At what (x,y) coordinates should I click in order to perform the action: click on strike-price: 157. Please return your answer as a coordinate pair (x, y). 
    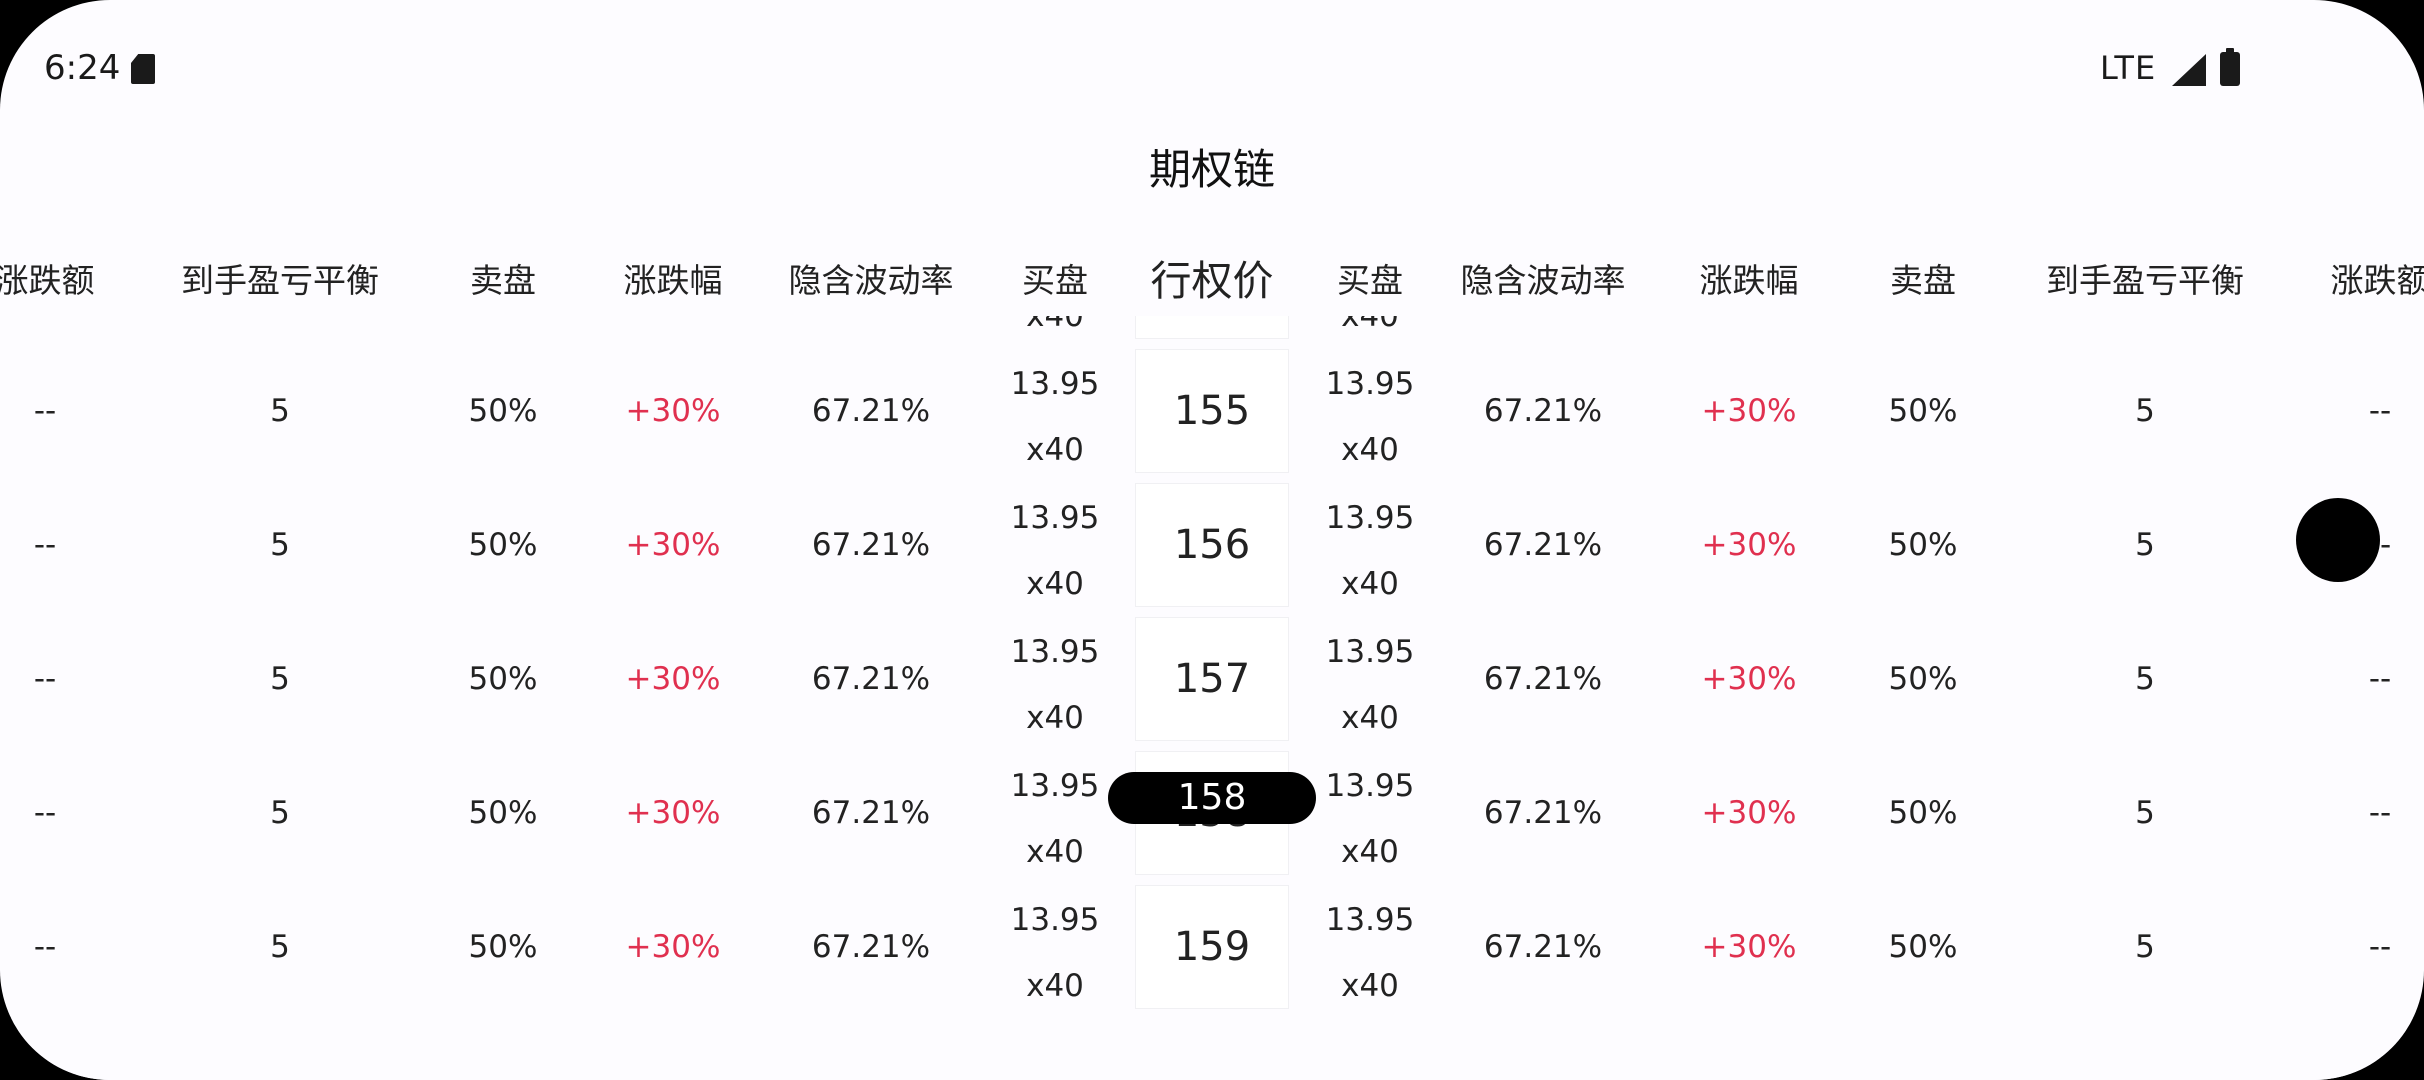
    Looking at the image, I should click on (1212, 679).